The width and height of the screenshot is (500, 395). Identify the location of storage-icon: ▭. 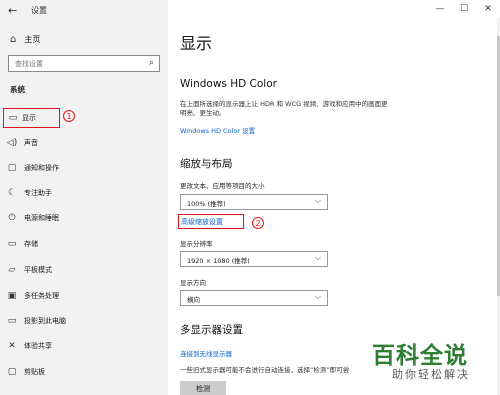
(12, 244).